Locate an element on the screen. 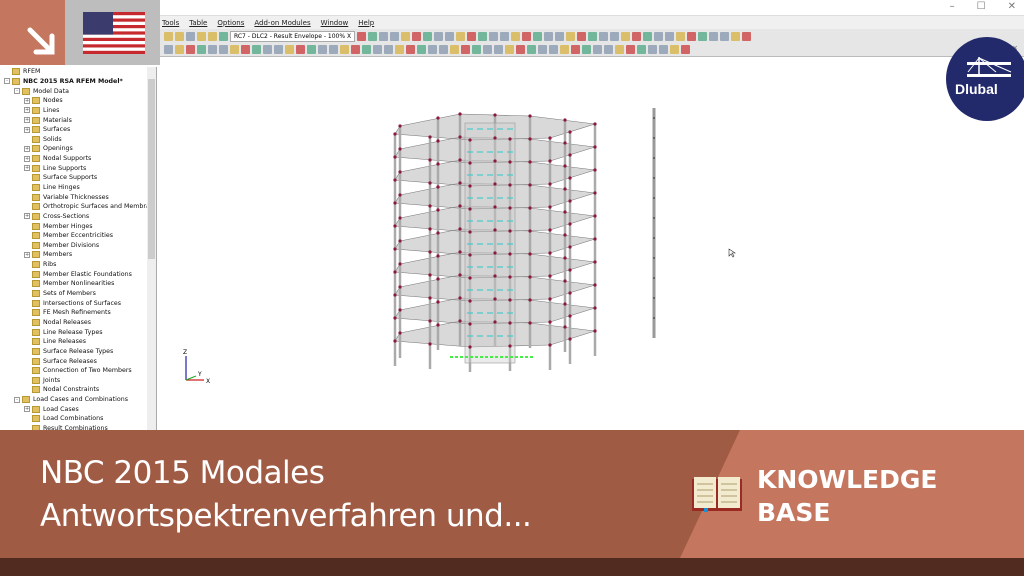 The image size is (1024, 576). tree-item: Line Release Types is located at coordinates (78, 332).